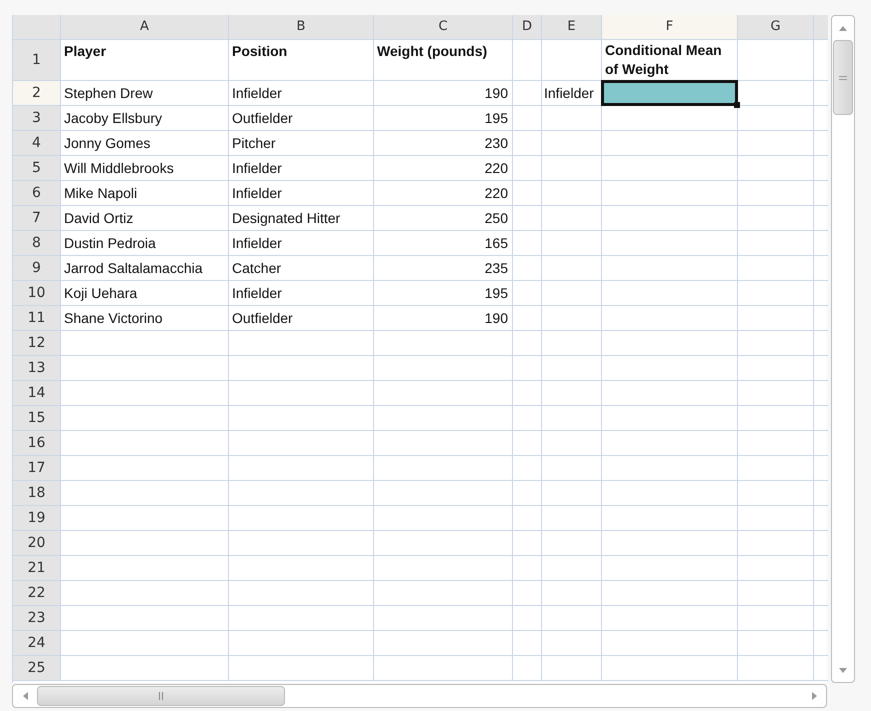 Image resolution: width=871 pixels, height=711 pixels. What do you see at coordinates (37, 518) in the screenshot?
I see `row-header: 19` at bounding box center [37, 518].